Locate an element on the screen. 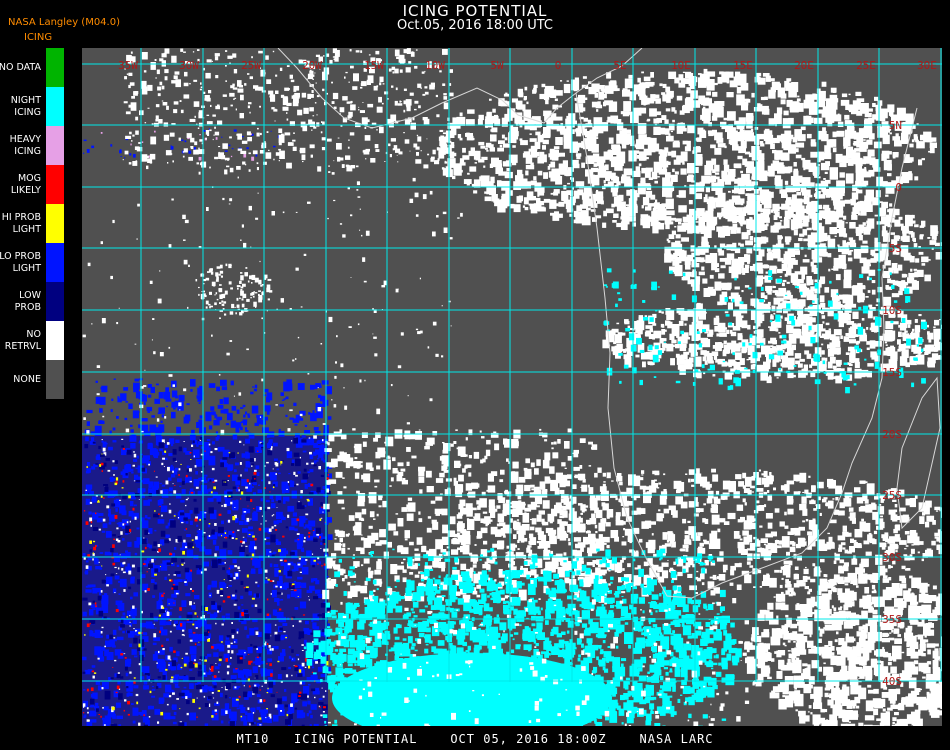 The image size is (950, 750). legend-label-line: MOG is located at coordinates (29, 178).